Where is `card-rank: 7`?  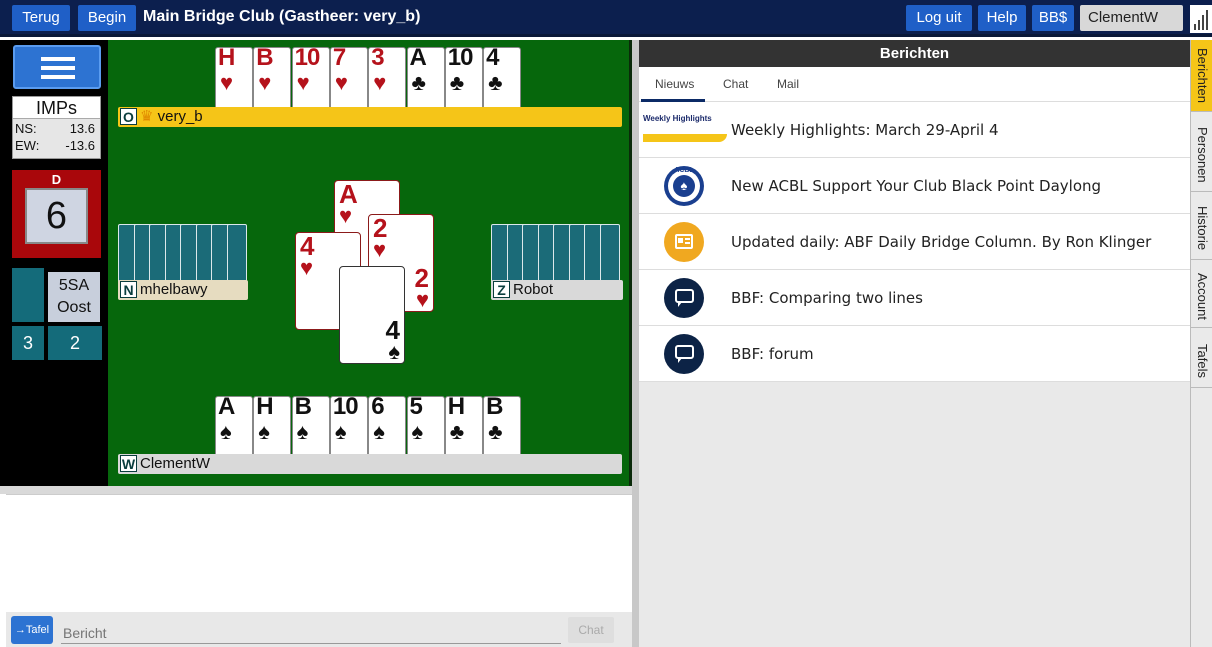 card-rank: 7 is located at coordinates (339, 59).